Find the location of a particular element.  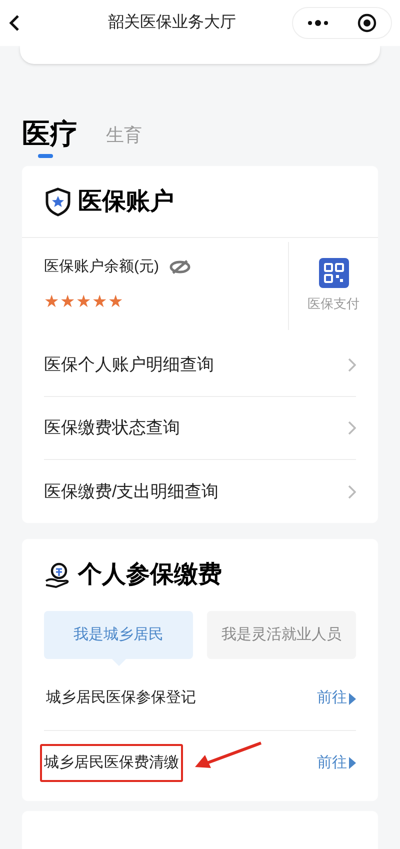

shield-icon is located at coordinates (58, 201).